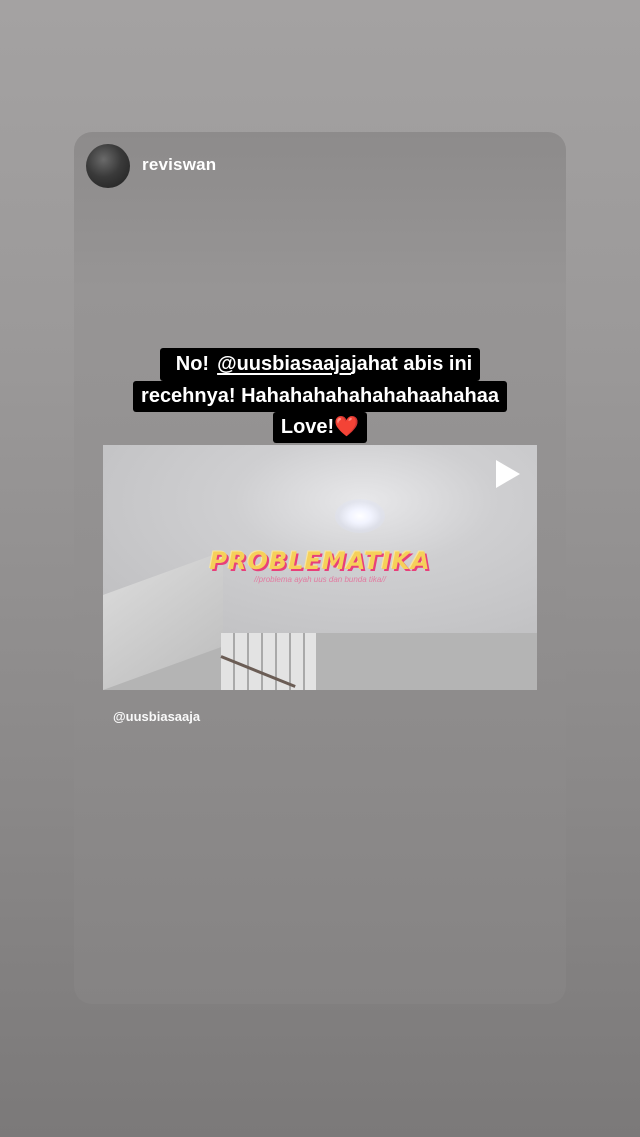 The height and width of the screenshot is (1137, 640). I want to click on heart-icon: ❤️, so click(347, 427).